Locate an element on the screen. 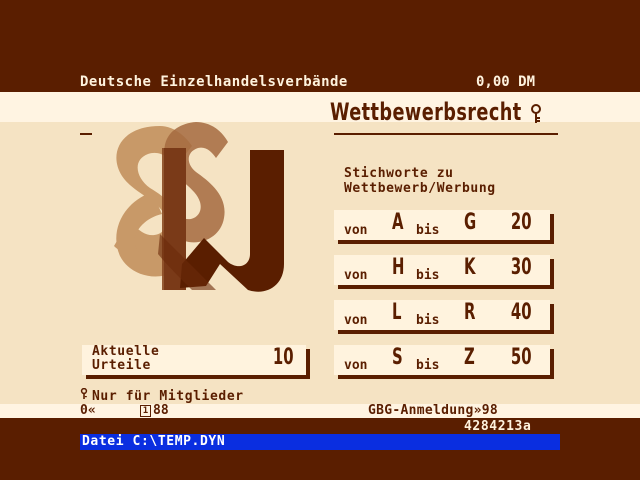  urteile-label: Aktuelle Urteile is located at coordinates (125, 359).